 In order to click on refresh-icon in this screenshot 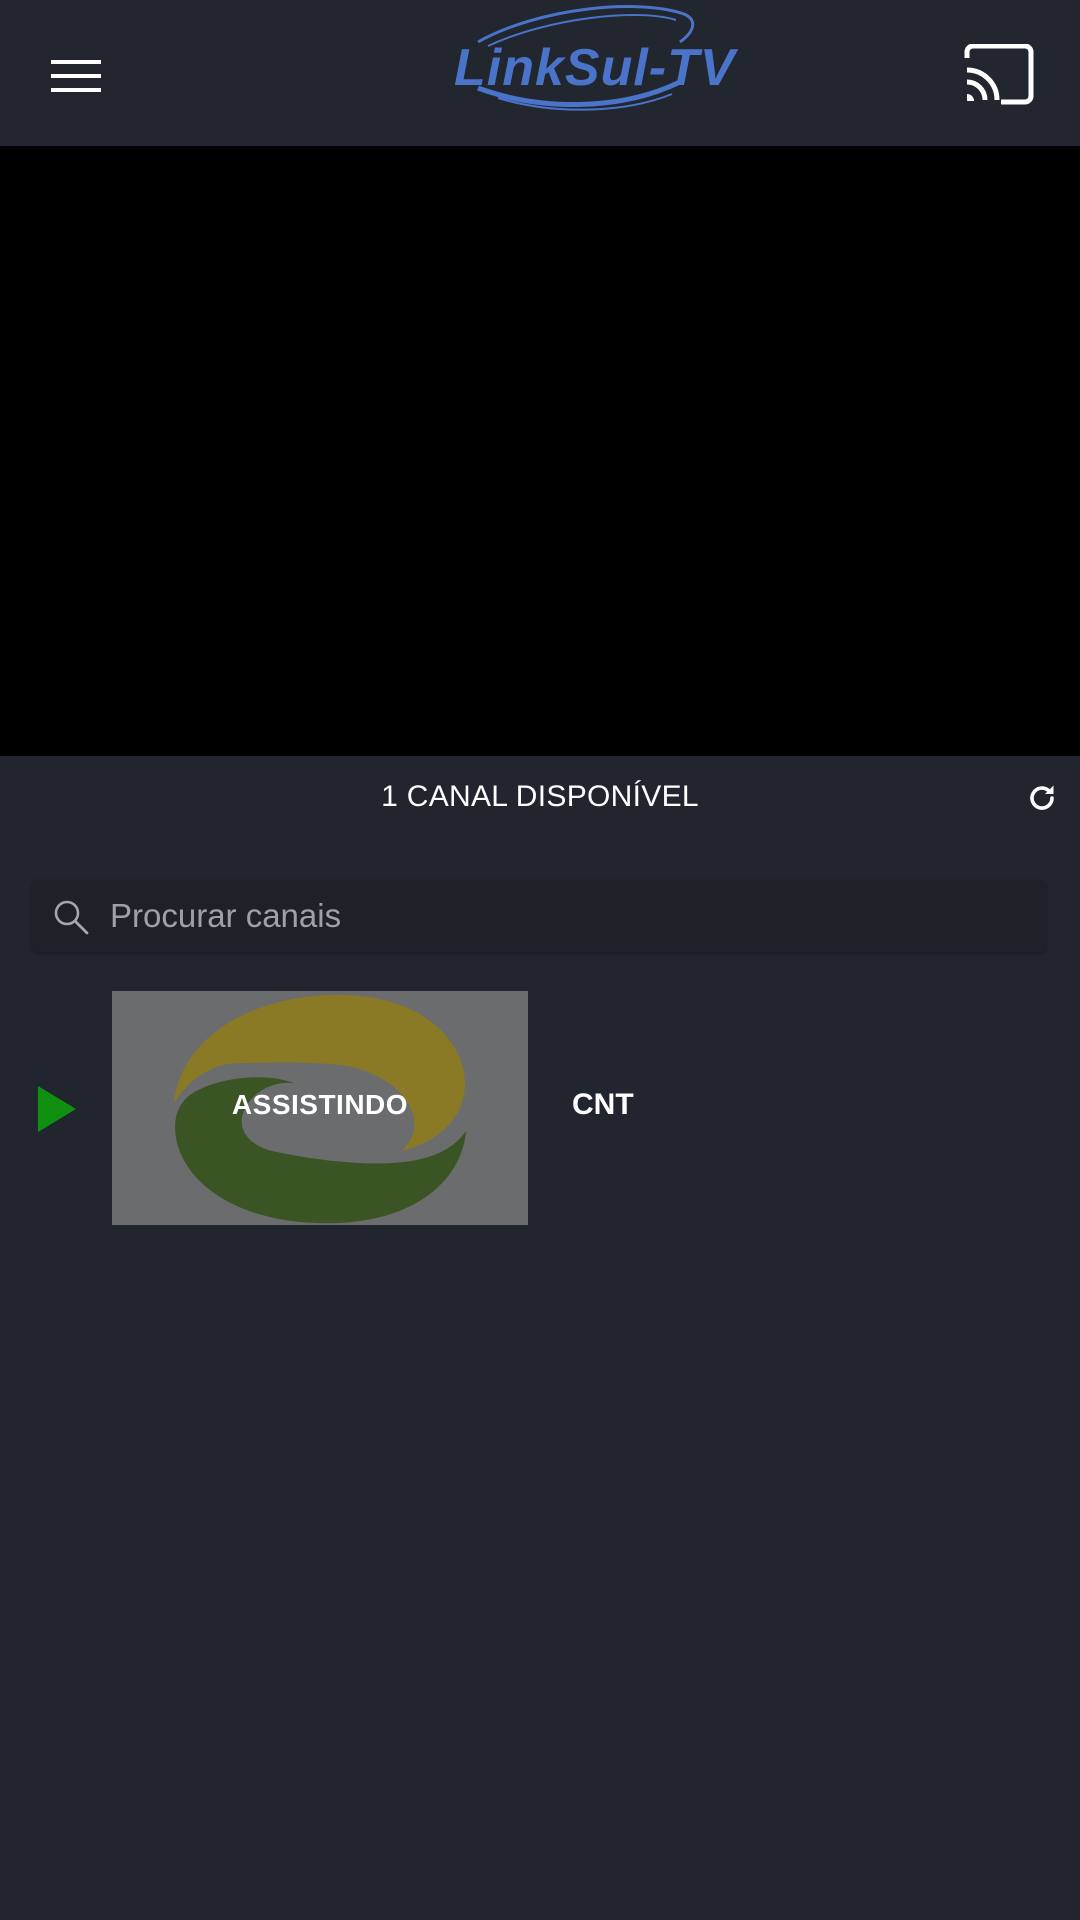, I will do `click(1042, 797)`.